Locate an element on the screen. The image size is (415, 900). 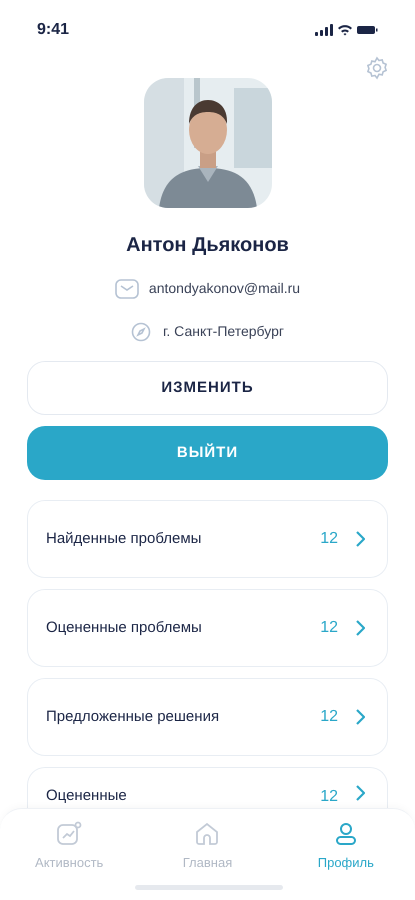
city-text: г. Санкт-Петербург is located at coordinates (223, 331).